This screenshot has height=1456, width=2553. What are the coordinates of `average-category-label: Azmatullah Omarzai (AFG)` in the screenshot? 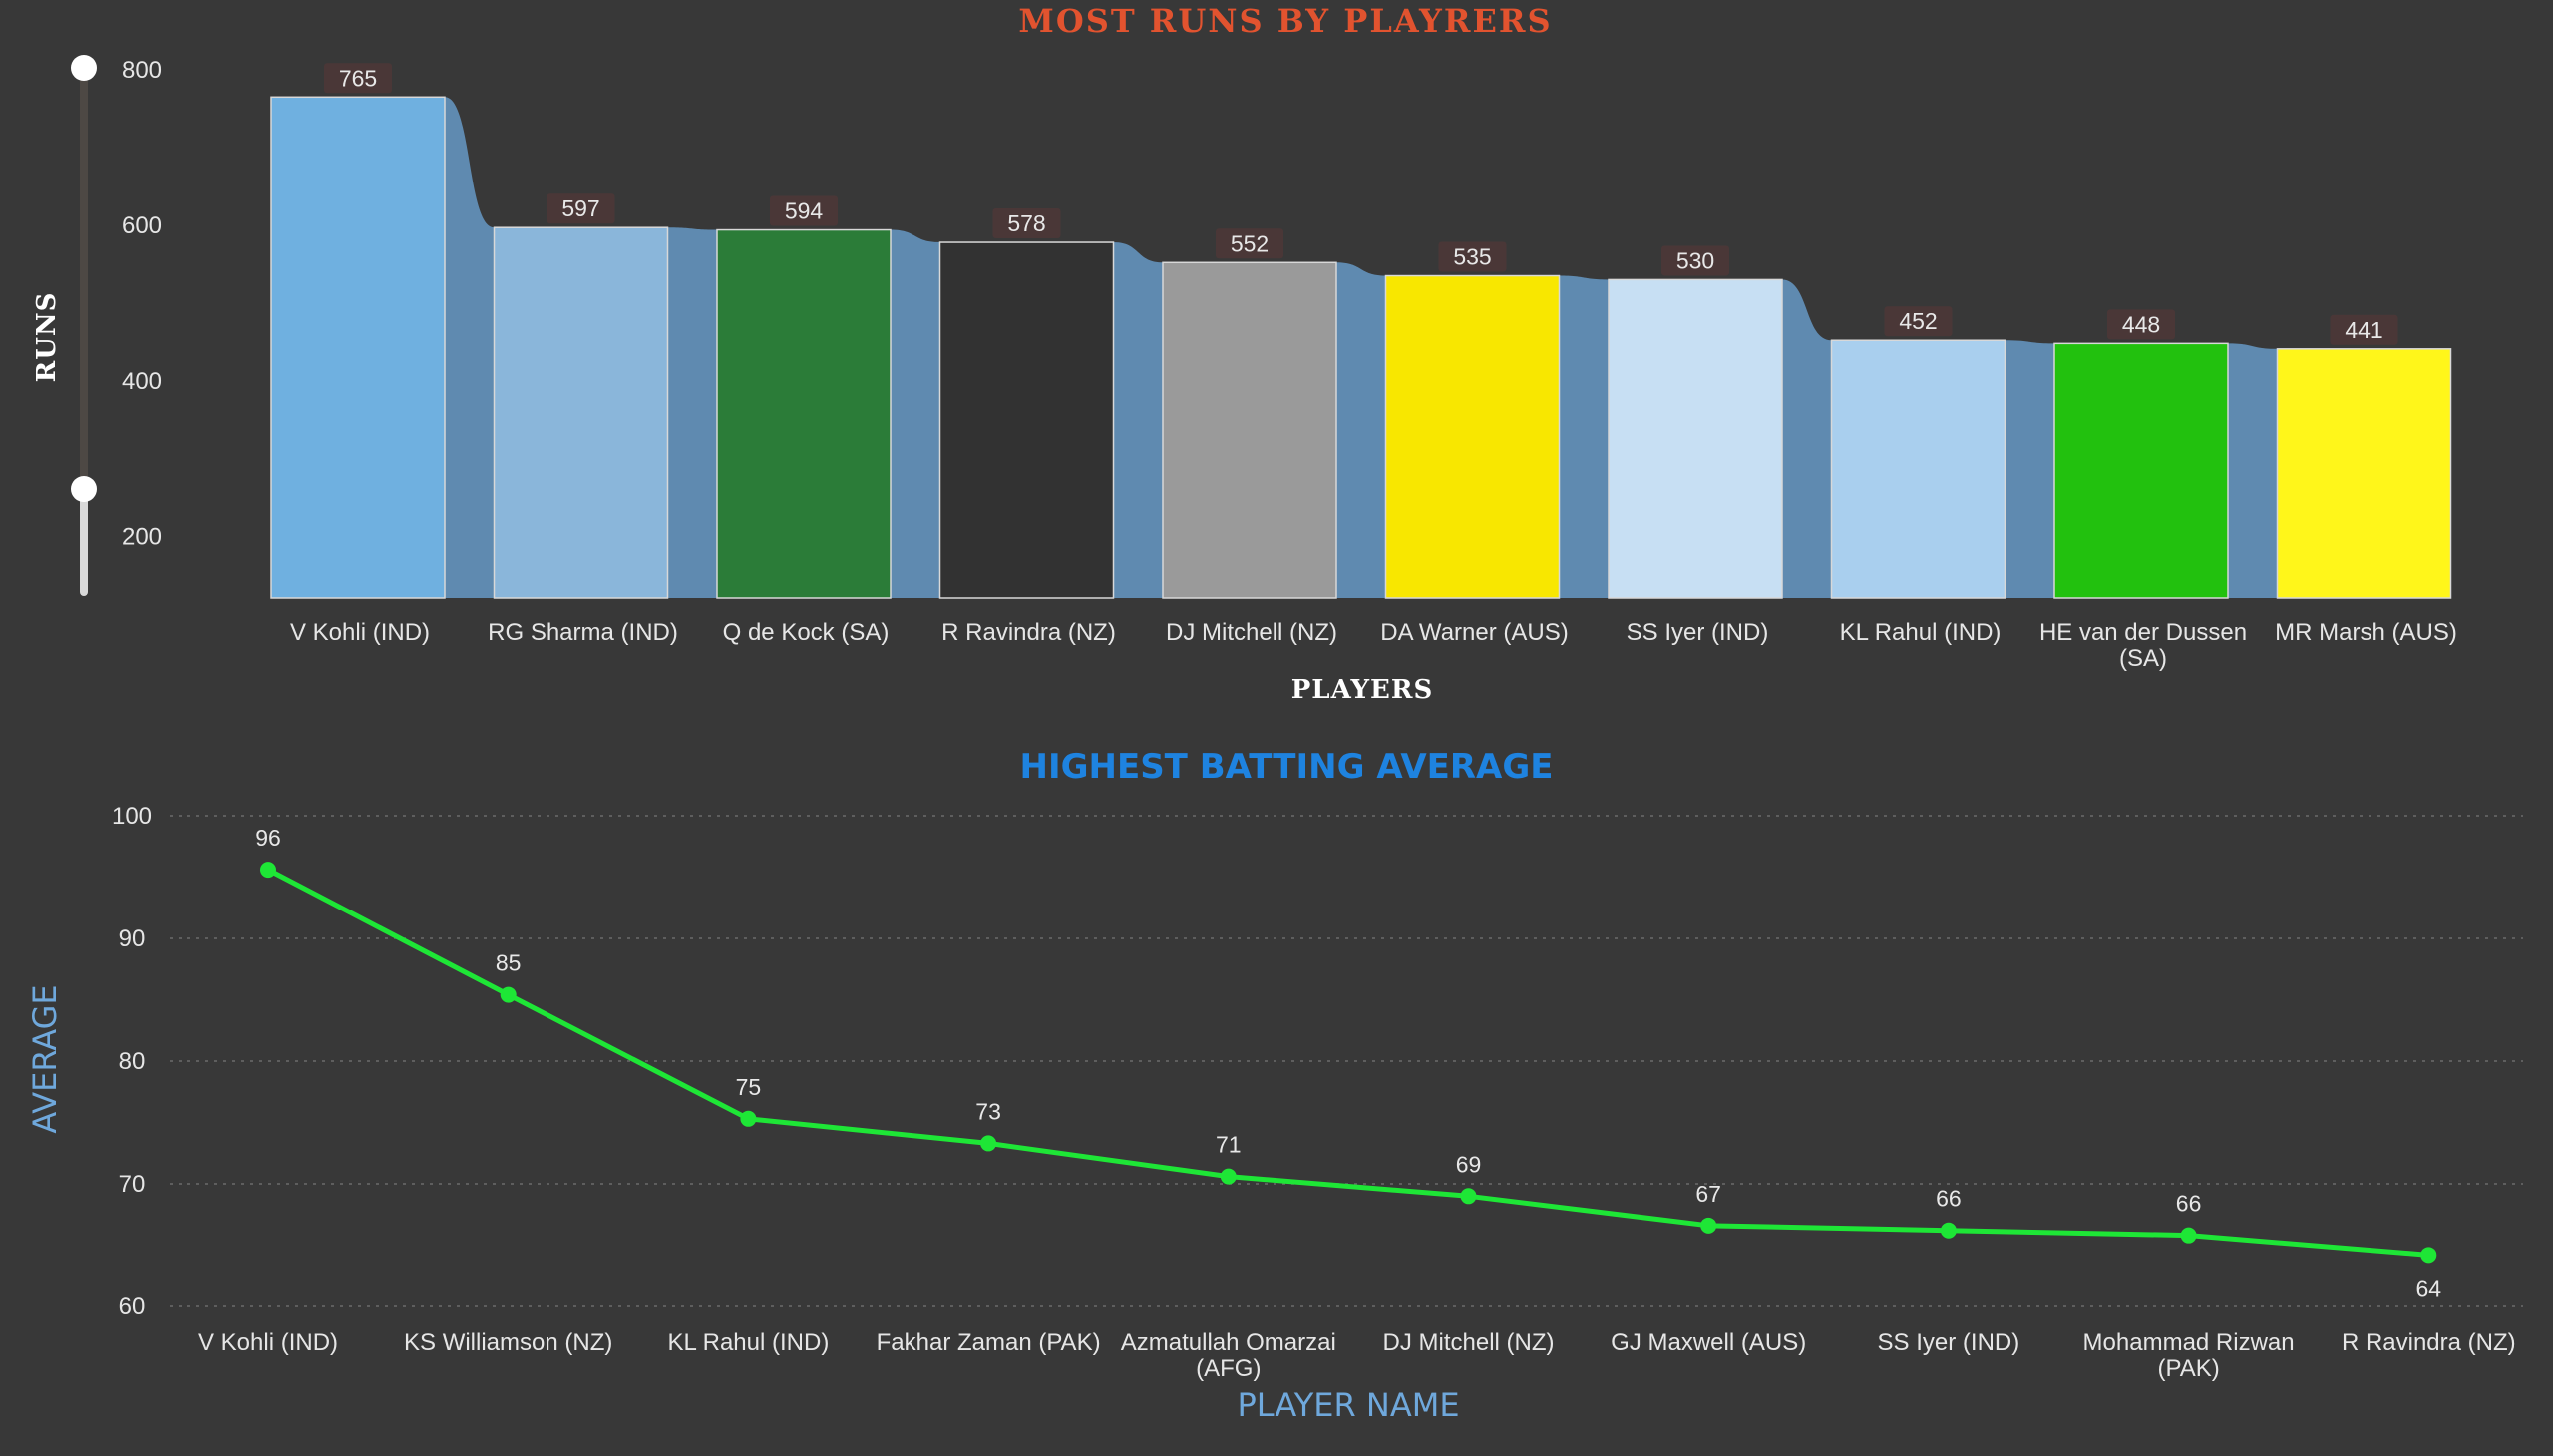 It's located at (1228, 1355).